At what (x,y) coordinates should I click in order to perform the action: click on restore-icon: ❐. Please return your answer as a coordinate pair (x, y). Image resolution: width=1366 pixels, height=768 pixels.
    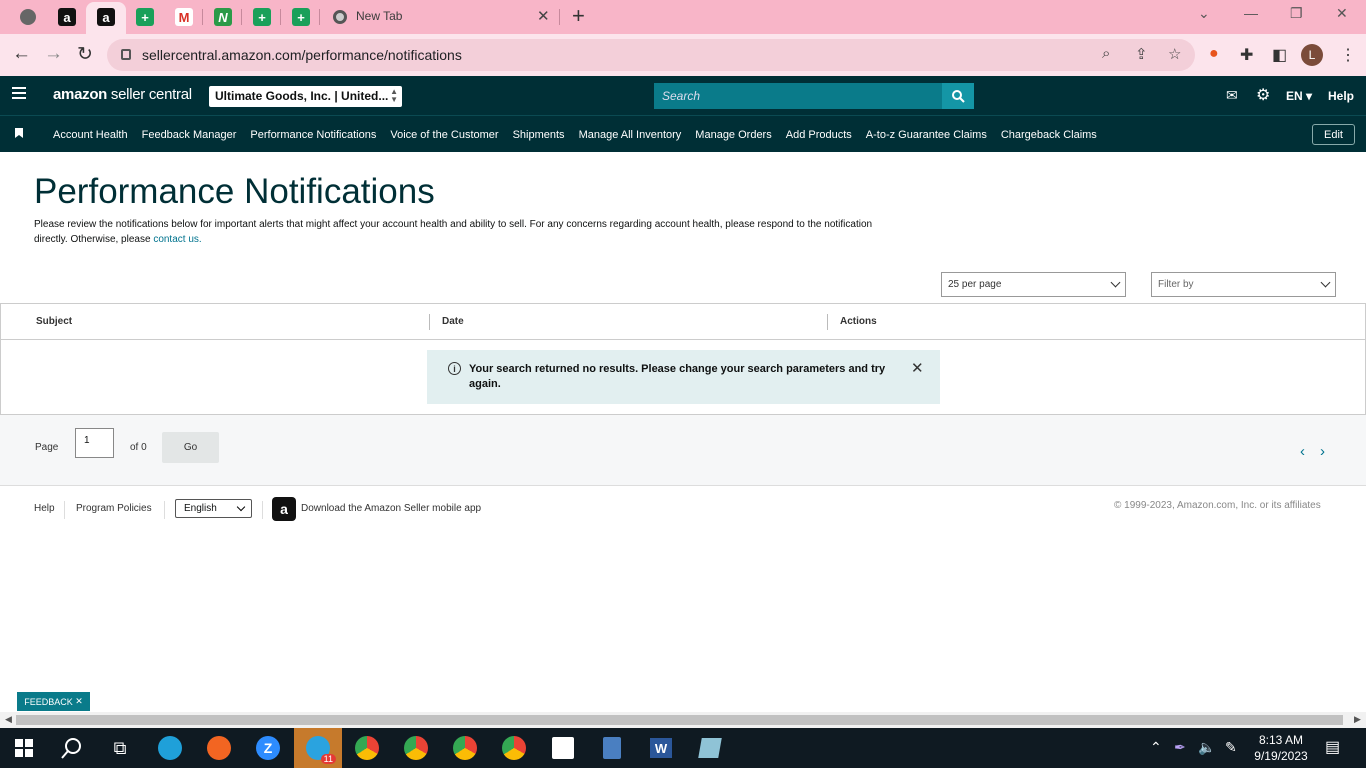
    Looking at the image, I should click on (1296, 13).